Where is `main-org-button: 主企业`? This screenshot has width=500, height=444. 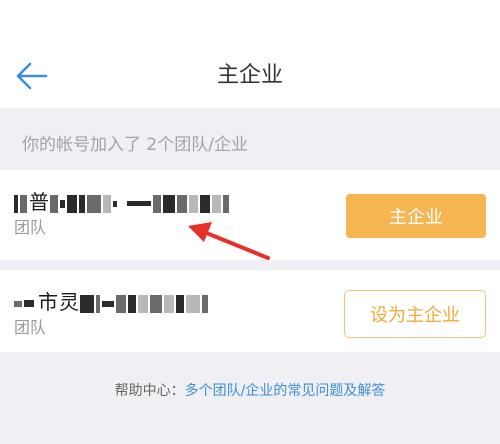
main-org-button: 主企业 is located at coordinates (416, 216).